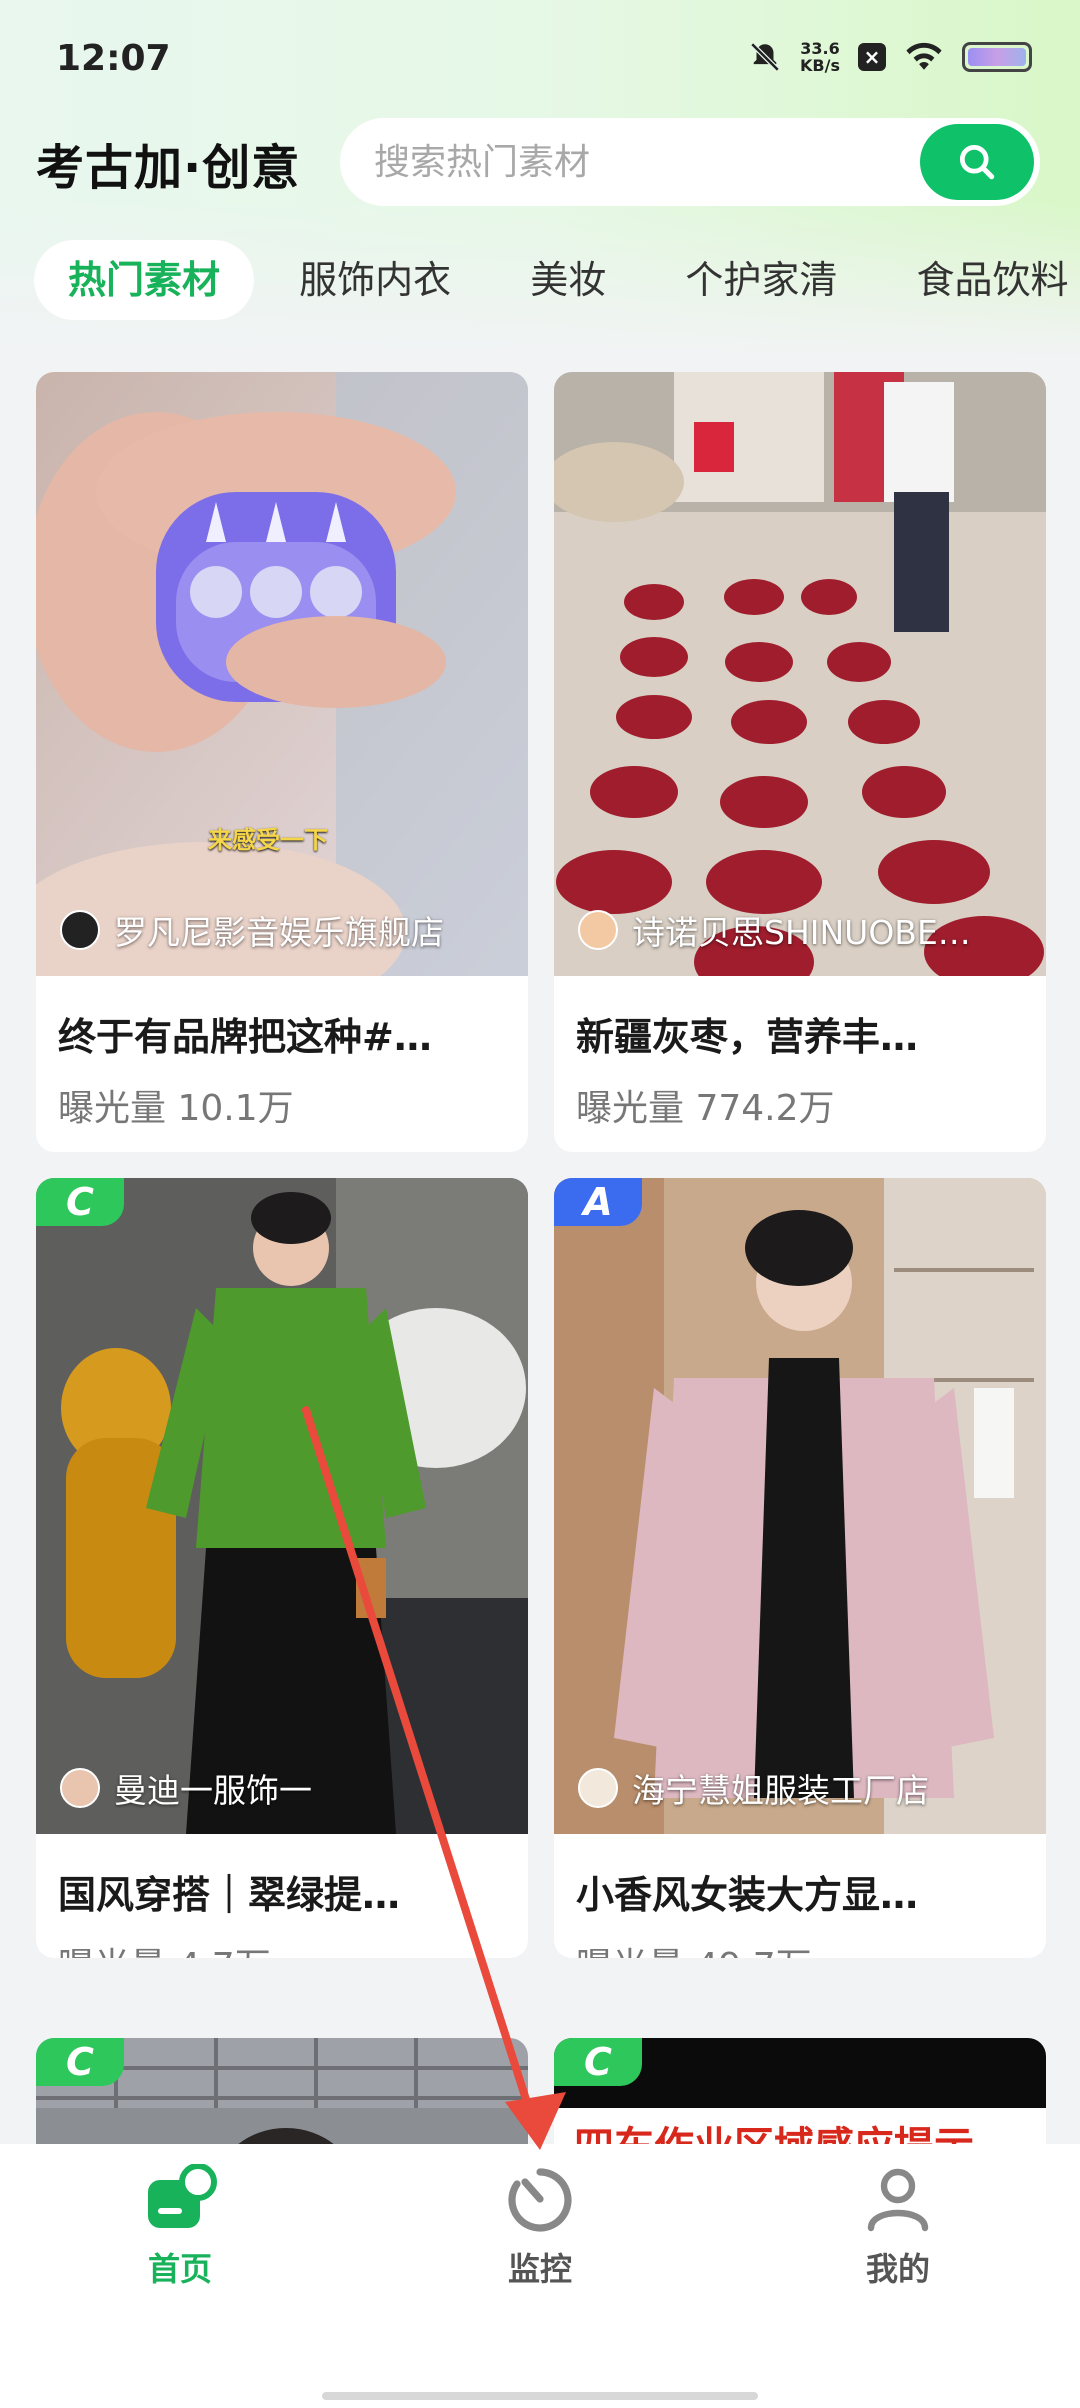 This screenshot has width=1080, height=2408. I want to click on mute-bell-icon, so click(765, 57).